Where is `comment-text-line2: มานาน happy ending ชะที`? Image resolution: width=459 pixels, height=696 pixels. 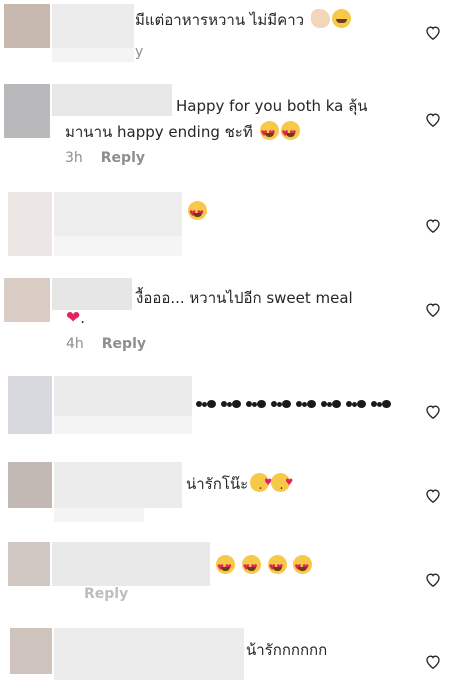 comment-text-line2: มานาน happy ending ชะที is located at coordinates (182, 133).